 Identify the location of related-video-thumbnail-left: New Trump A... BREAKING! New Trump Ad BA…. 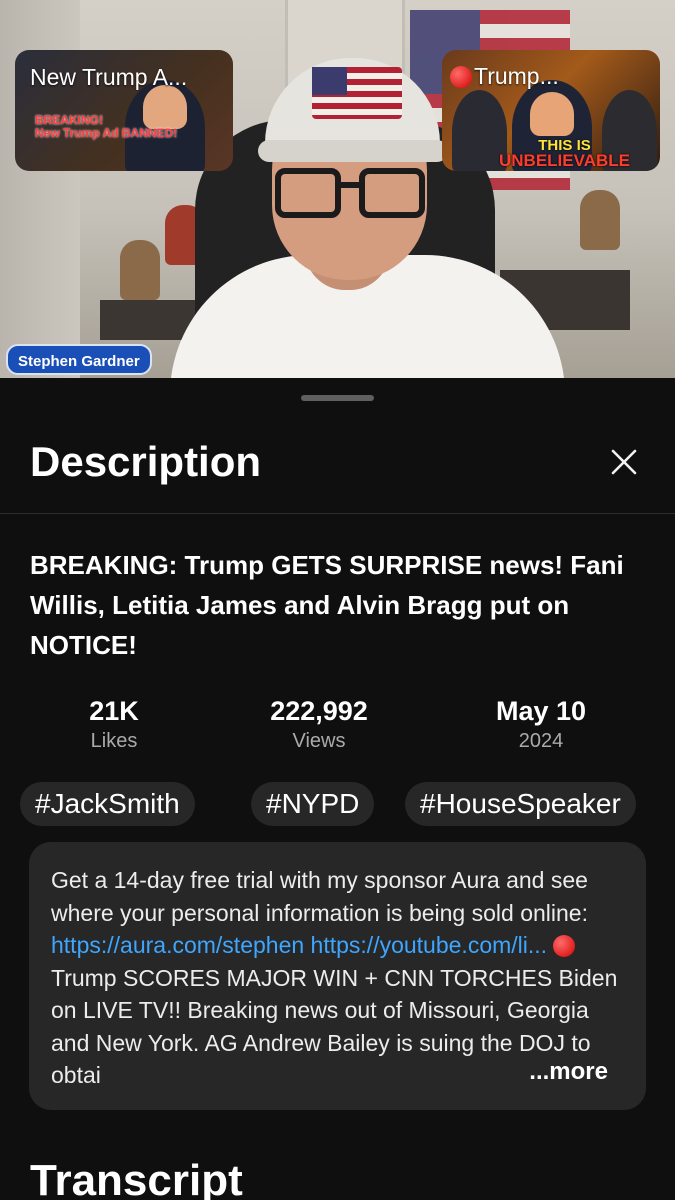
(124, 110).